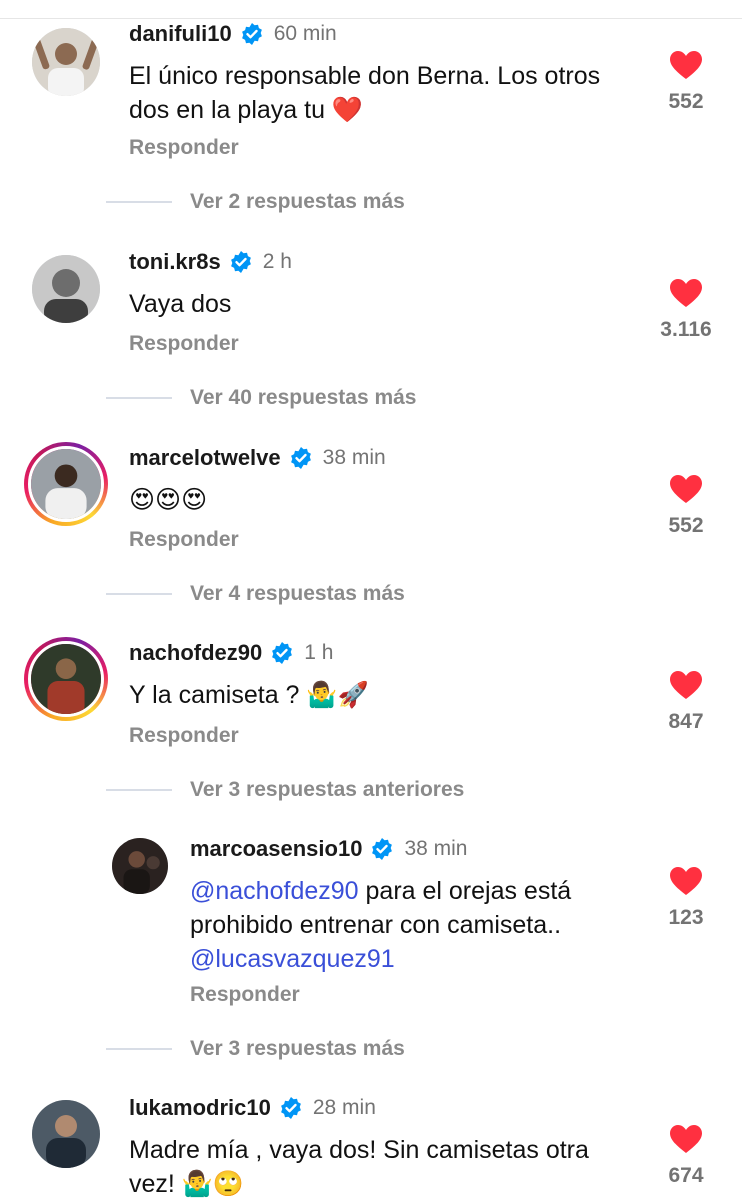  I want to click on comment-text: Vaya dos, so click(180, 304).